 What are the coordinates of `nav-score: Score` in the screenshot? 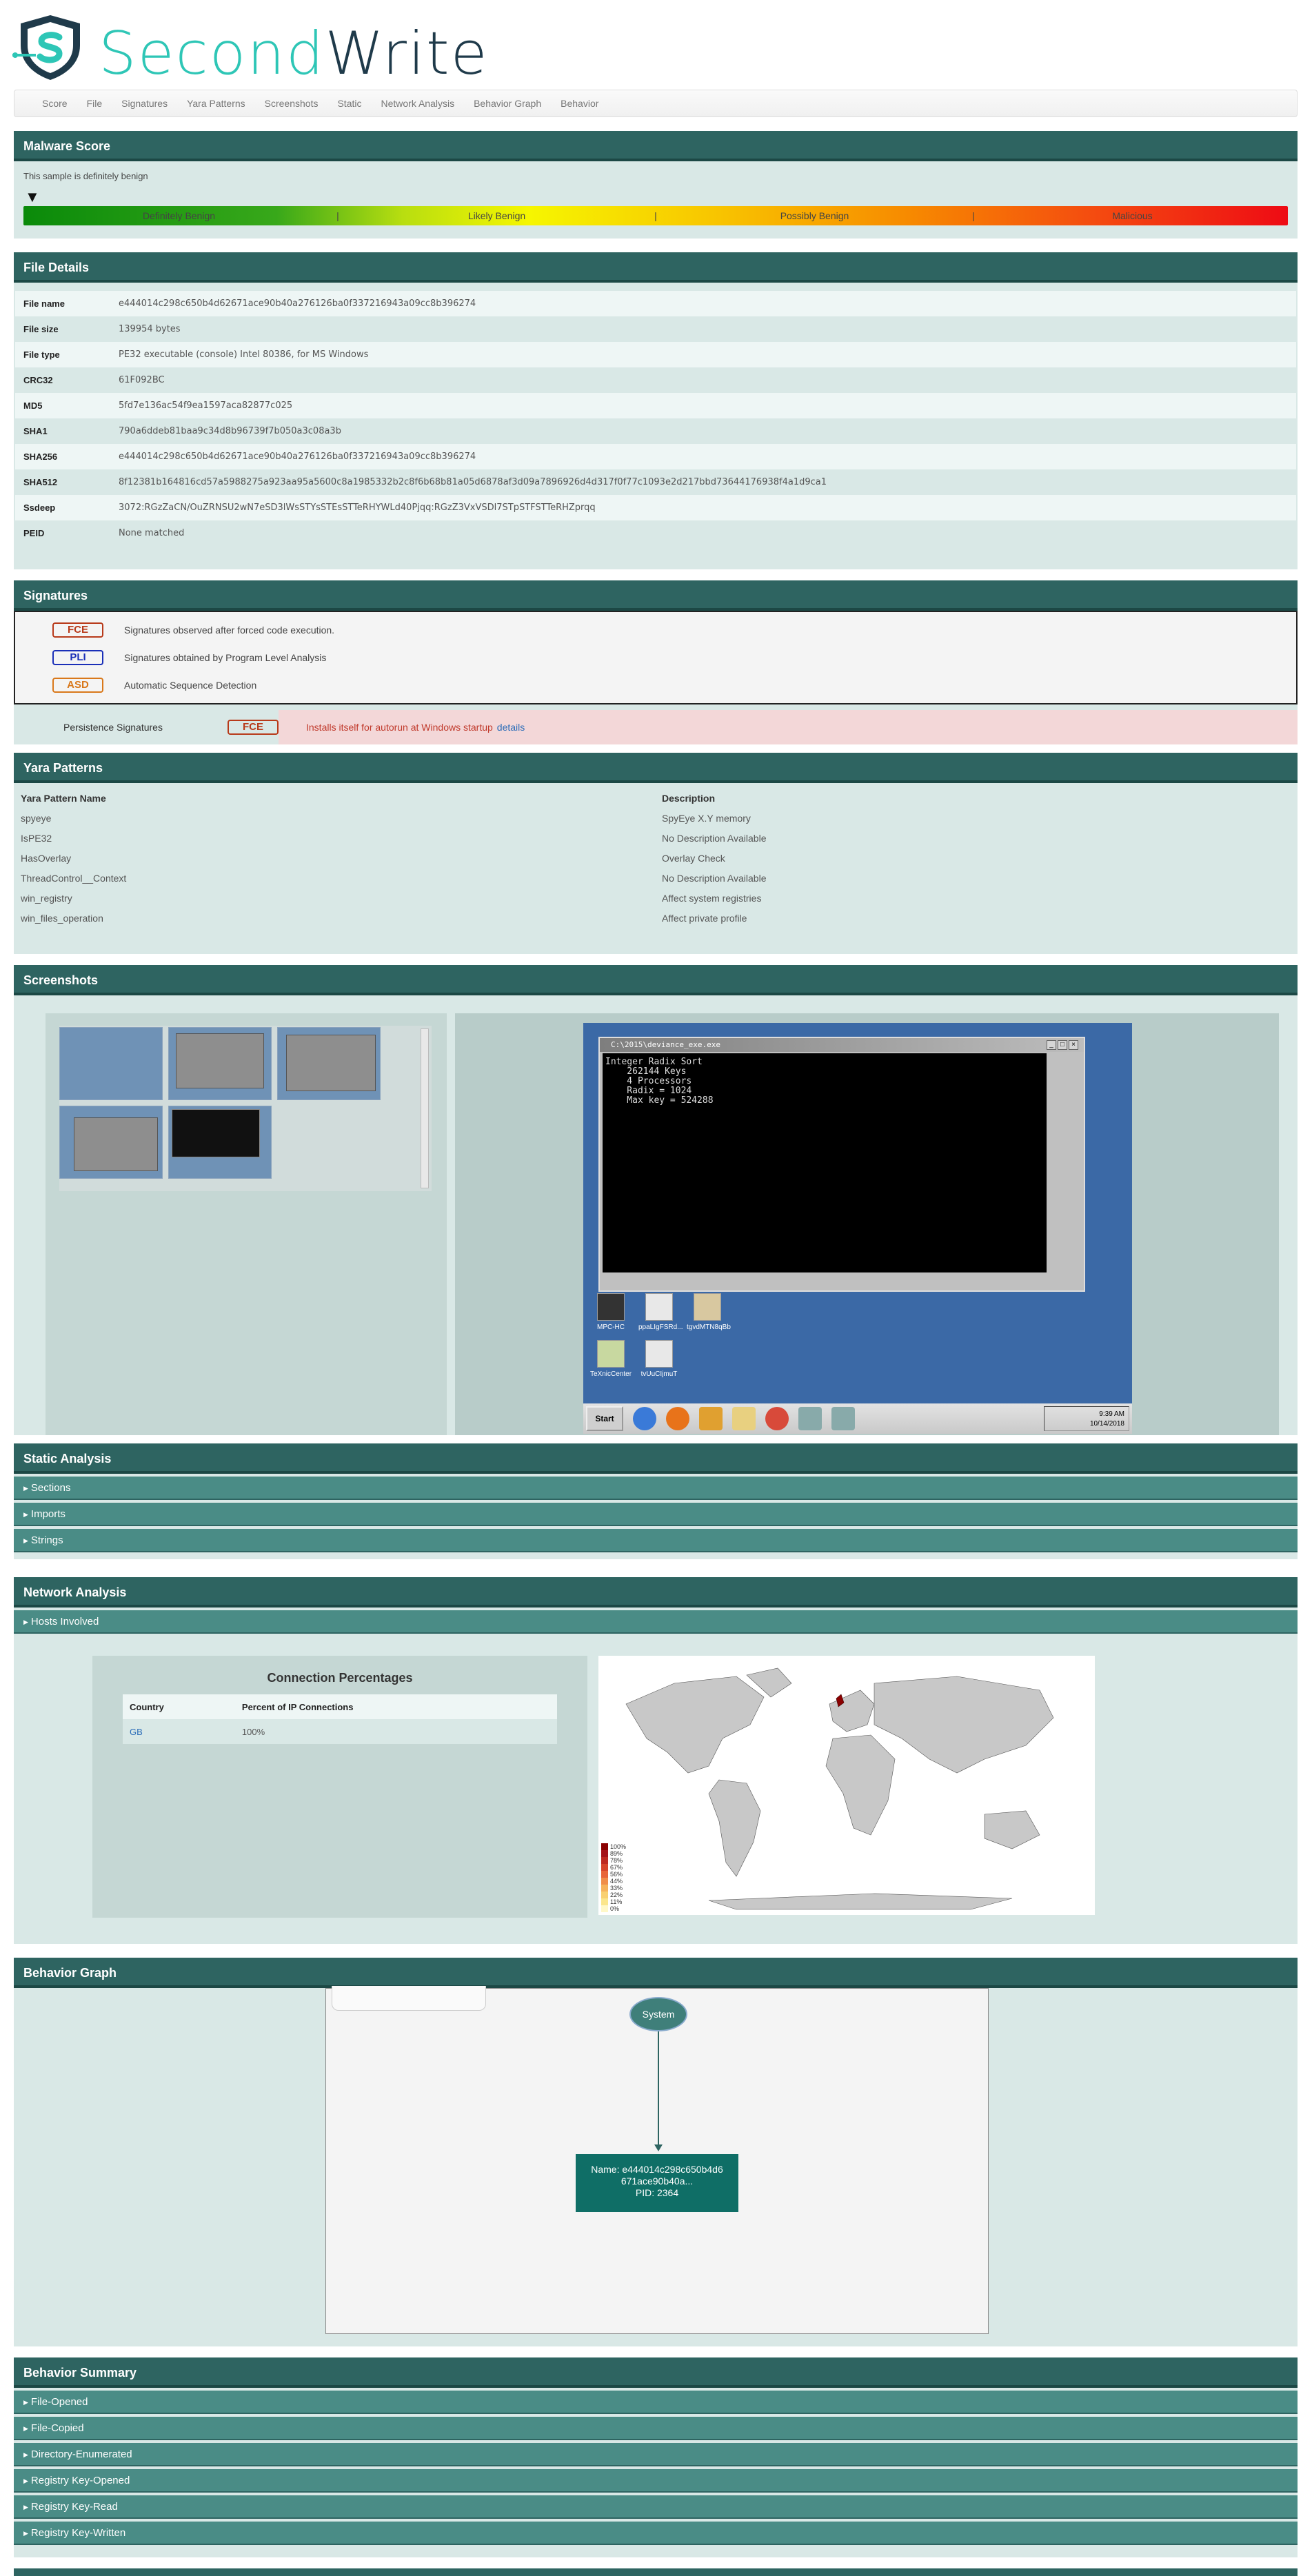 It's located at (55, 103).